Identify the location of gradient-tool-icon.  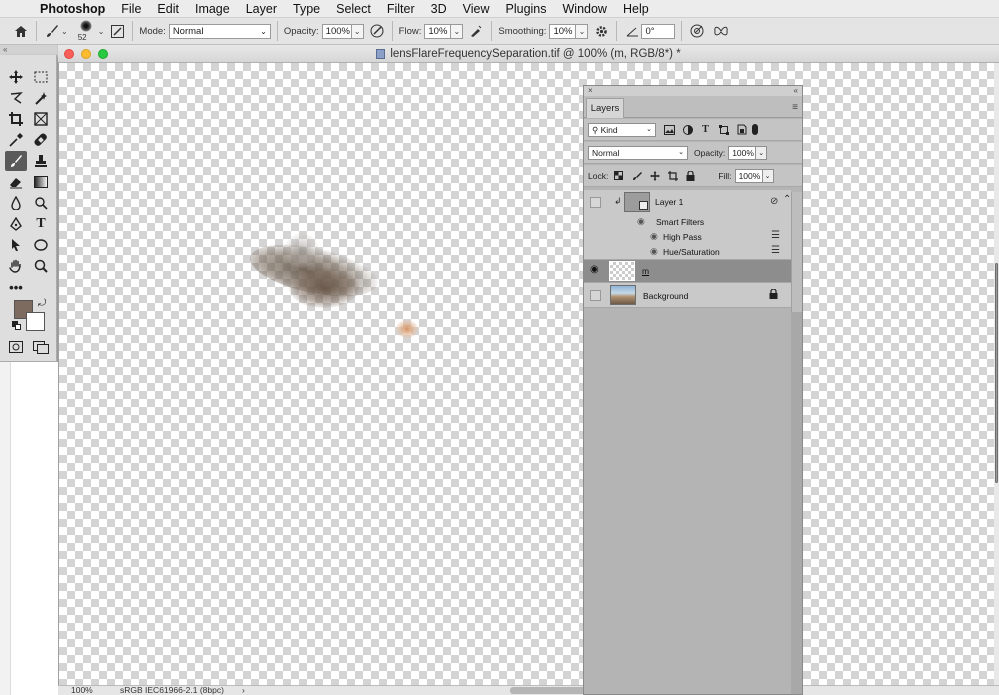
(41, 182).